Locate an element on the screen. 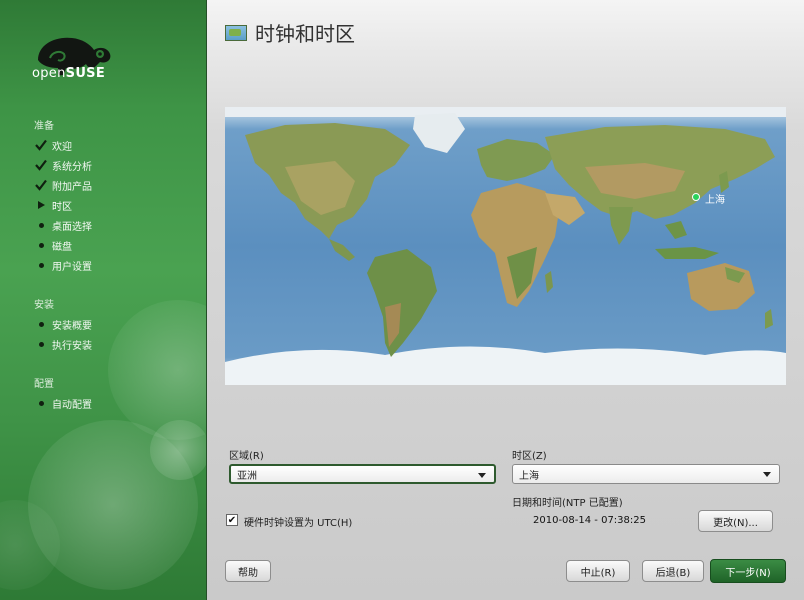 Image resolution: width=804 pixels, height=600 pixels. step-label: 时区 is located at coordinates (62, 207).